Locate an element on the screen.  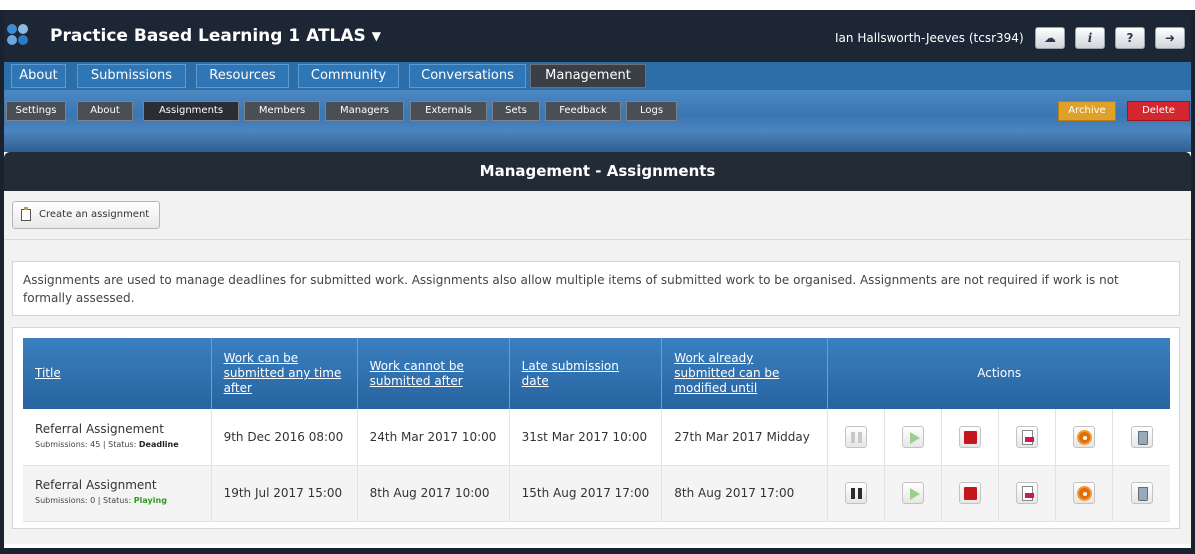
create-assignment-button: Create an assignment is located at coordinates (86, 215).